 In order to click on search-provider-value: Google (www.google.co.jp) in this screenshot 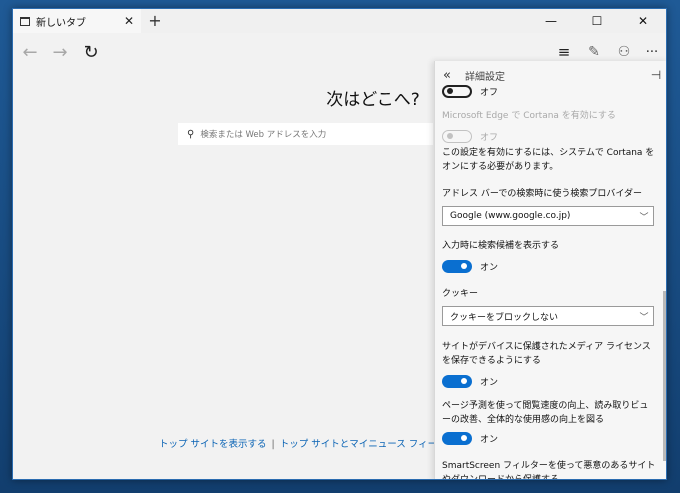, I will do `click(510, 216)`.